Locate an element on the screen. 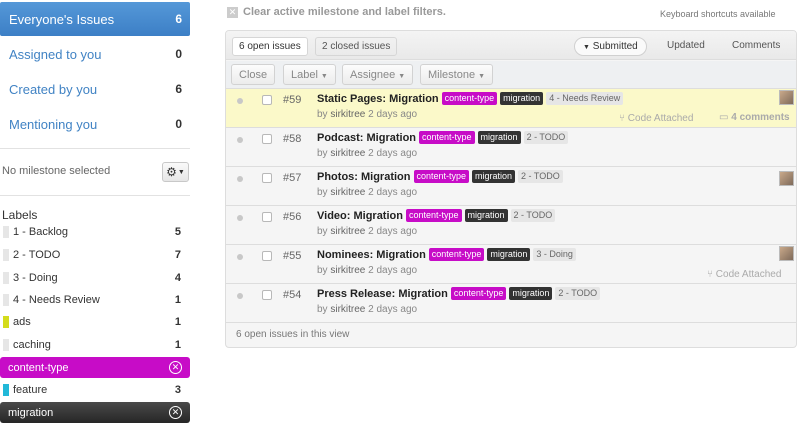  filter-created-by-you: Created by you 6 is located at coordinates (95, 89).